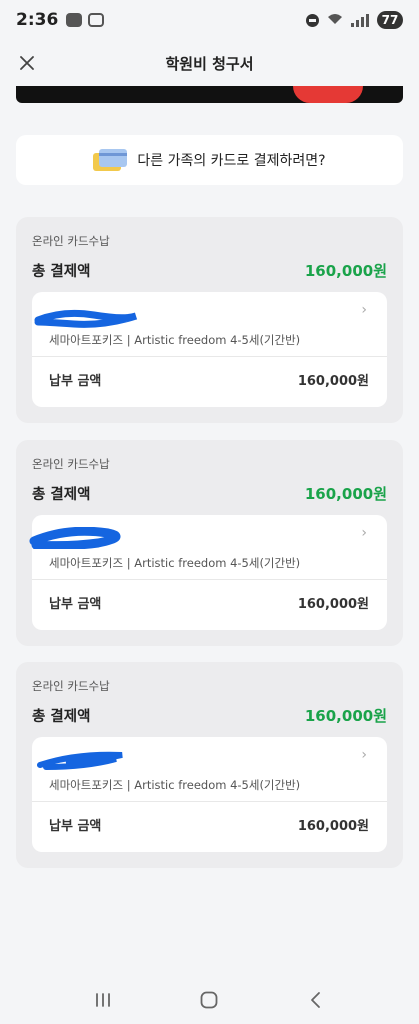 The height and width of the screenshot is (1024, 419). Describe the element at coordinates (390, 20) in the screenshot. I see `battery-icon: 77` at that location.